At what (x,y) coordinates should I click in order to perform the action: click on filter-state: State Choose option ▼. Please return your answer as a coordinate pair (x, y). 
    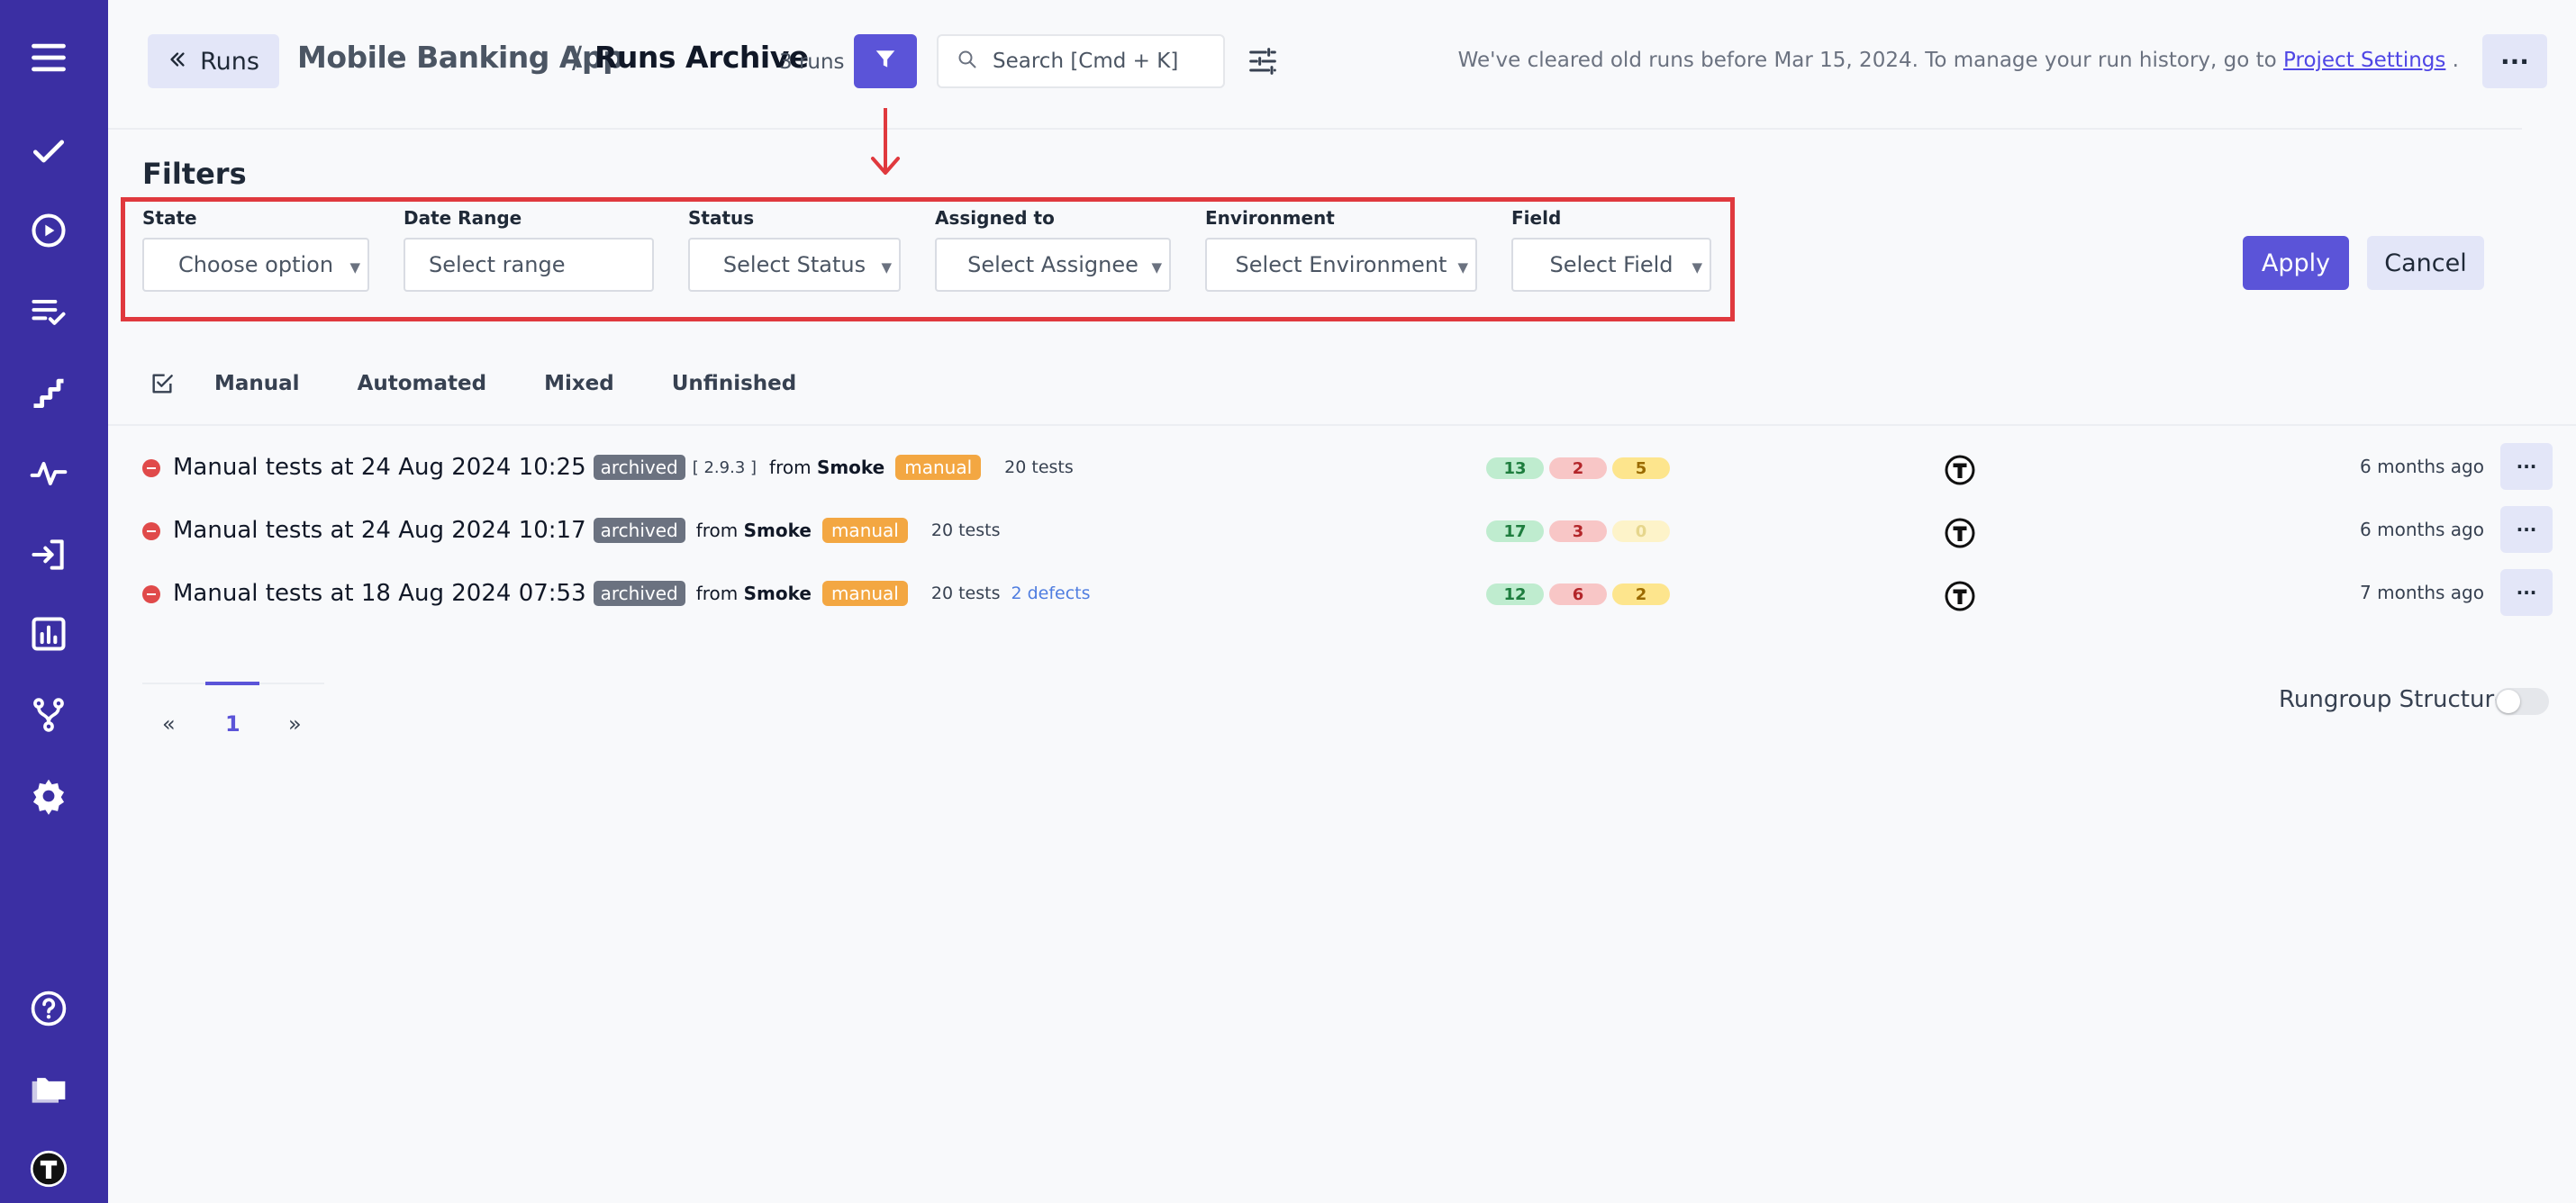
    Looking at the image, I should click on (255, 249).